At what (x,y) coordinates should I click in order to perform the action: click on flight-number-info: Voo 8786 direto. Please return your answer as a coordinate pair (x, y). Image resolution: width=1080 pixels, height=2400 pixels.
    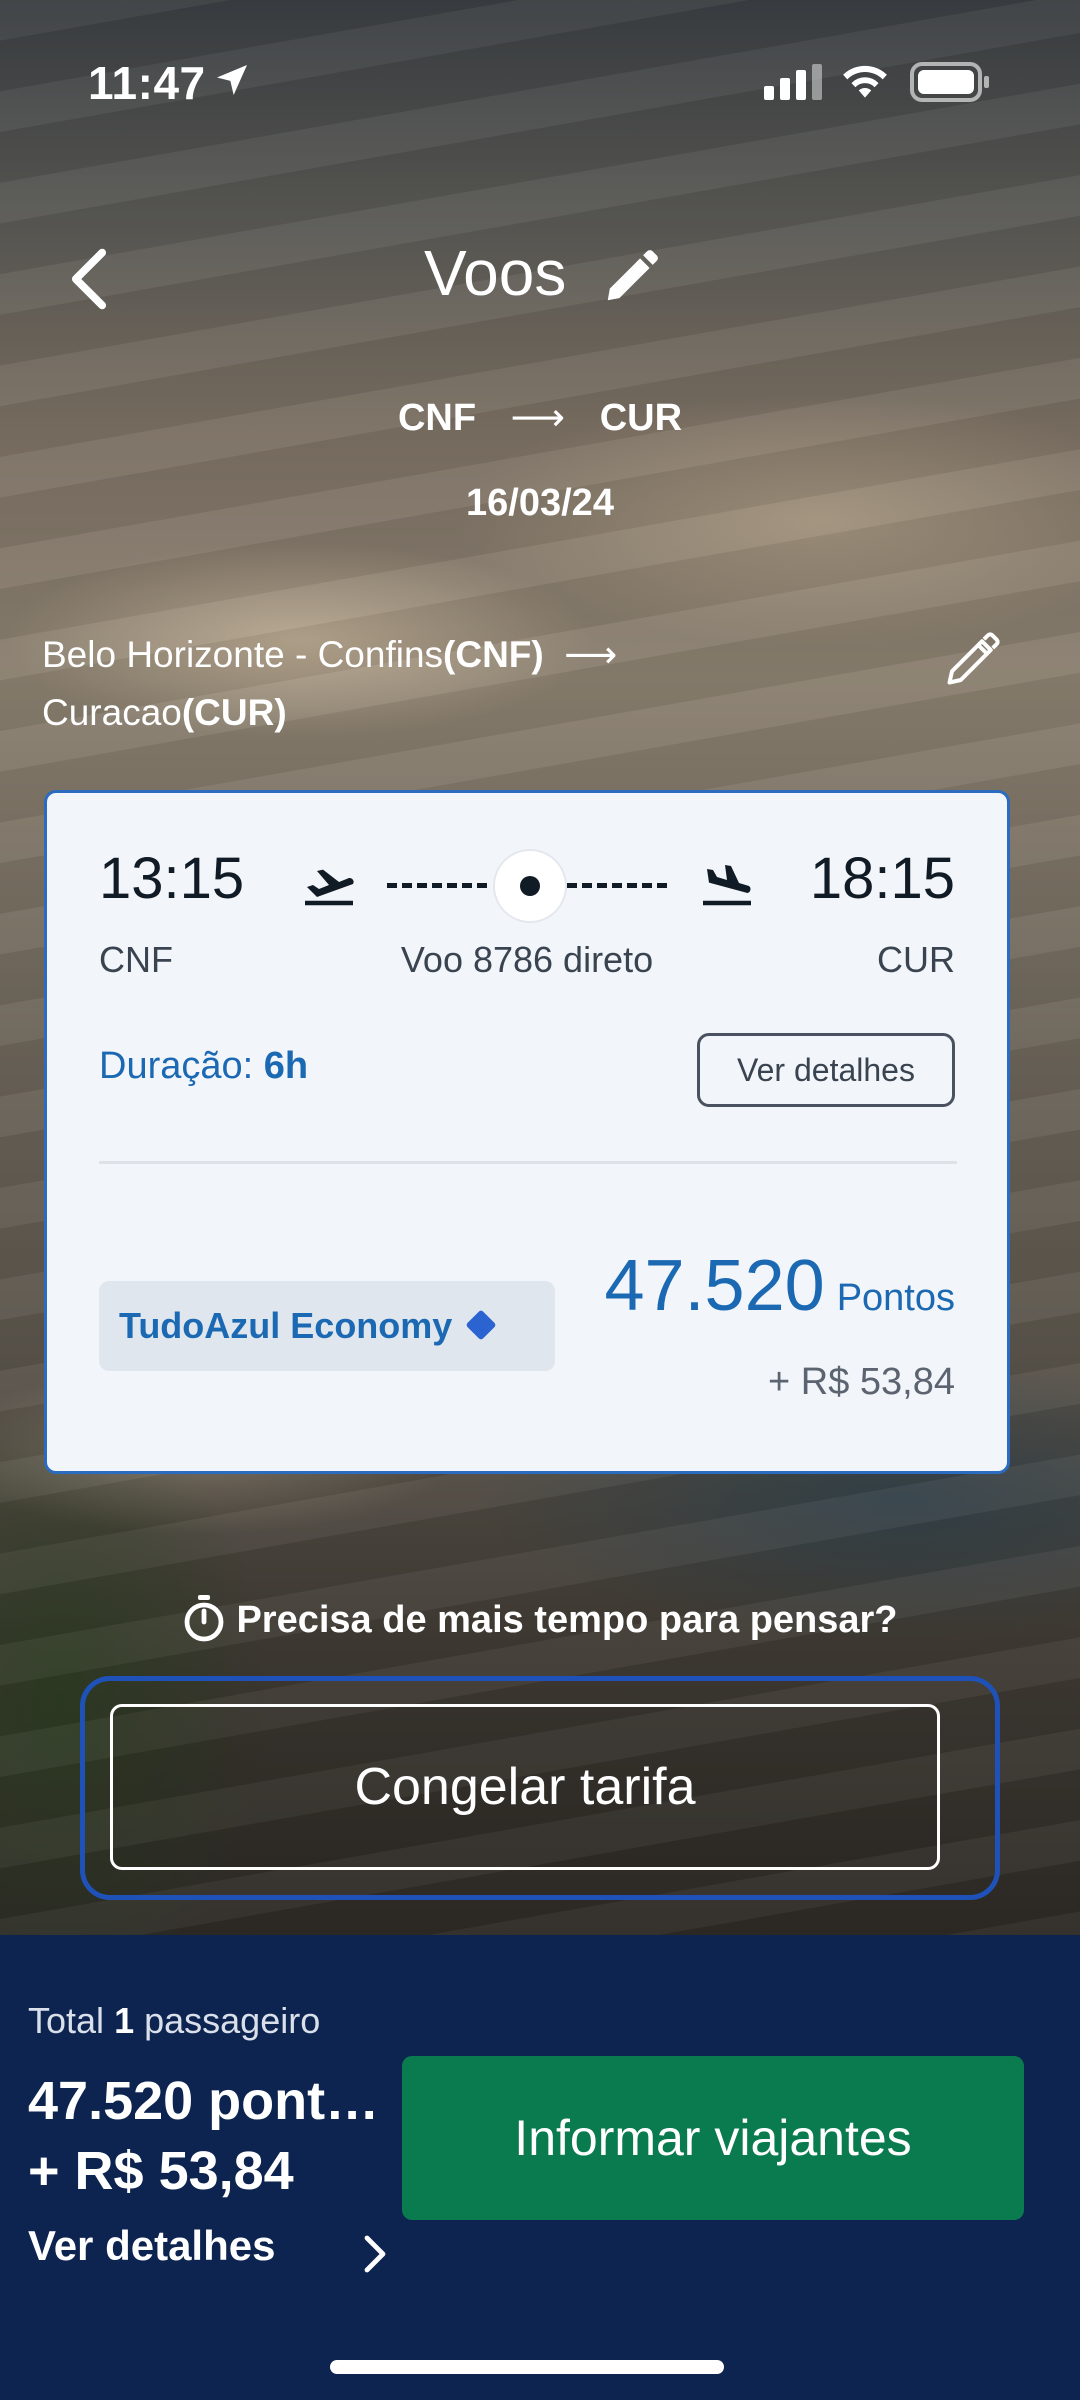
    Looking at the image, I should click on (527, 959).